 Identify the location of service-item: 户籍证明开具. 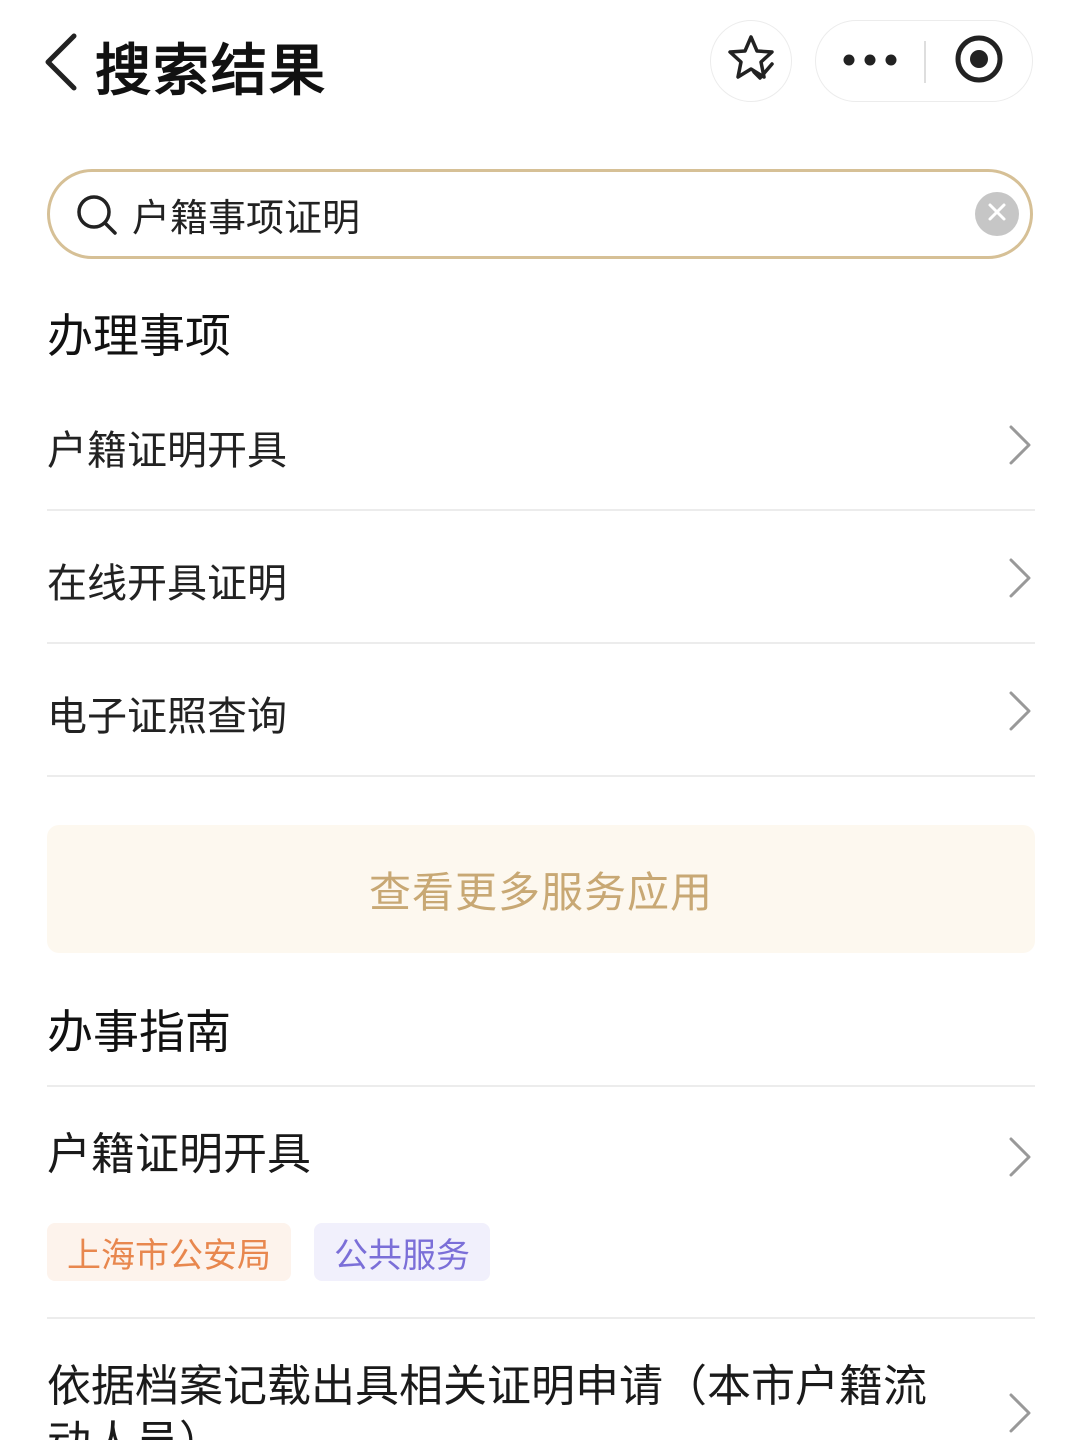
(541, 444).